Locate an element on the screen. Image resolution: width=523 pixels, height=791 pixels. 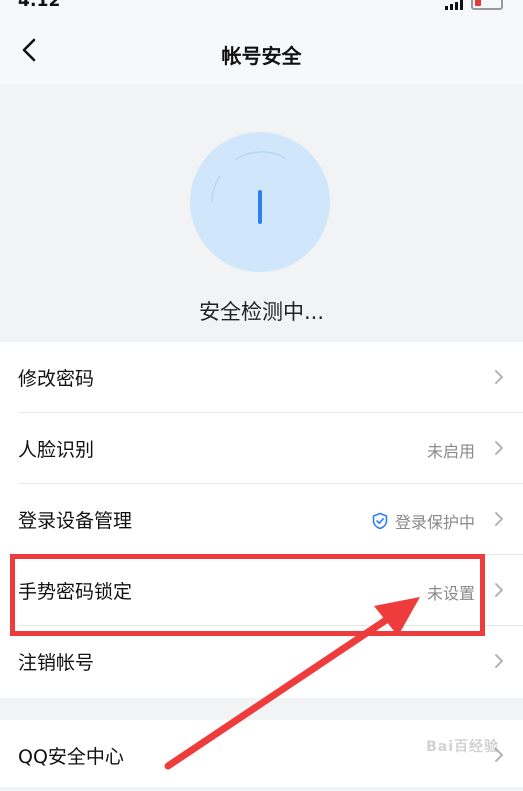
shield-check-icon is located at coordinates (380, 521).